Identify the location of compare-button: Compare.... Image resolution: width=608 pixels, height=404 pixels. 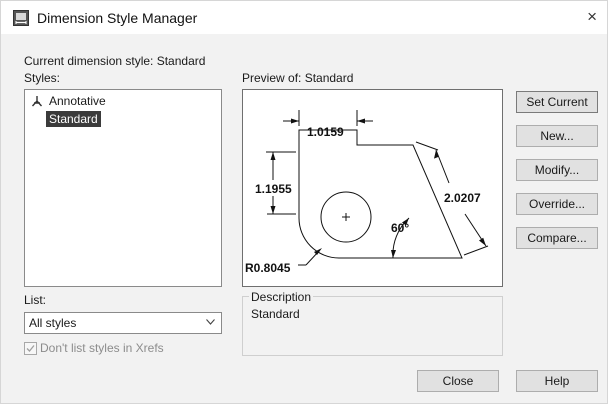
(557, 238).